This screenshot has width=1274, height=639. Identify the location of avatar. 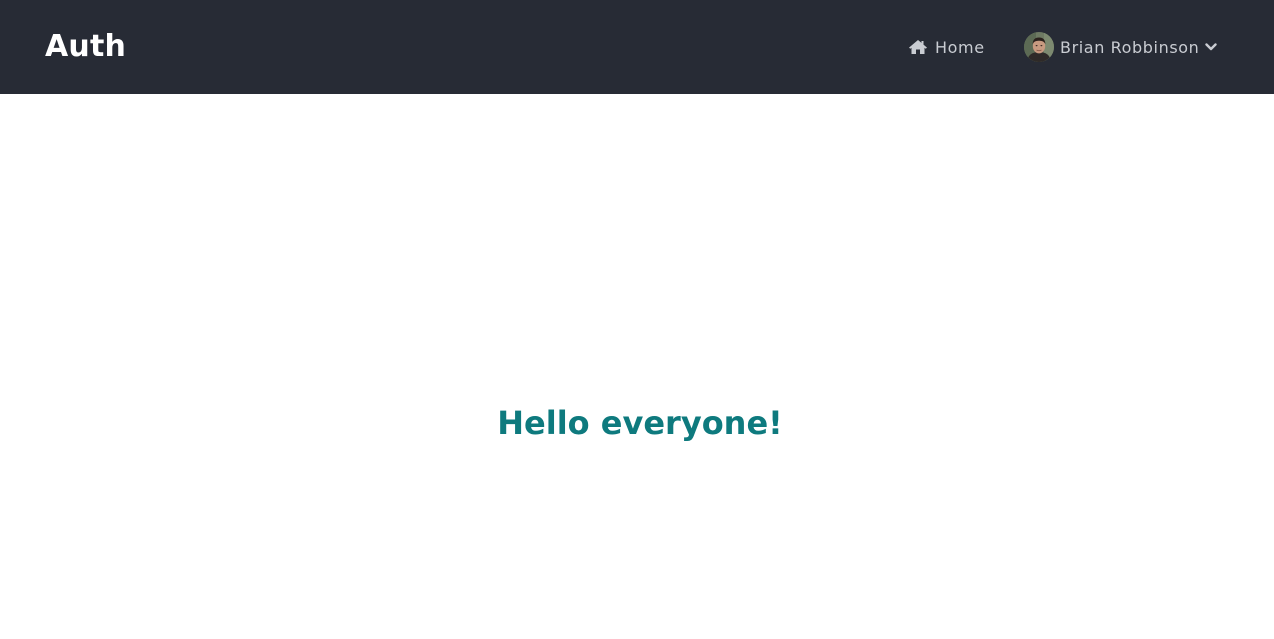
(1039, 47).